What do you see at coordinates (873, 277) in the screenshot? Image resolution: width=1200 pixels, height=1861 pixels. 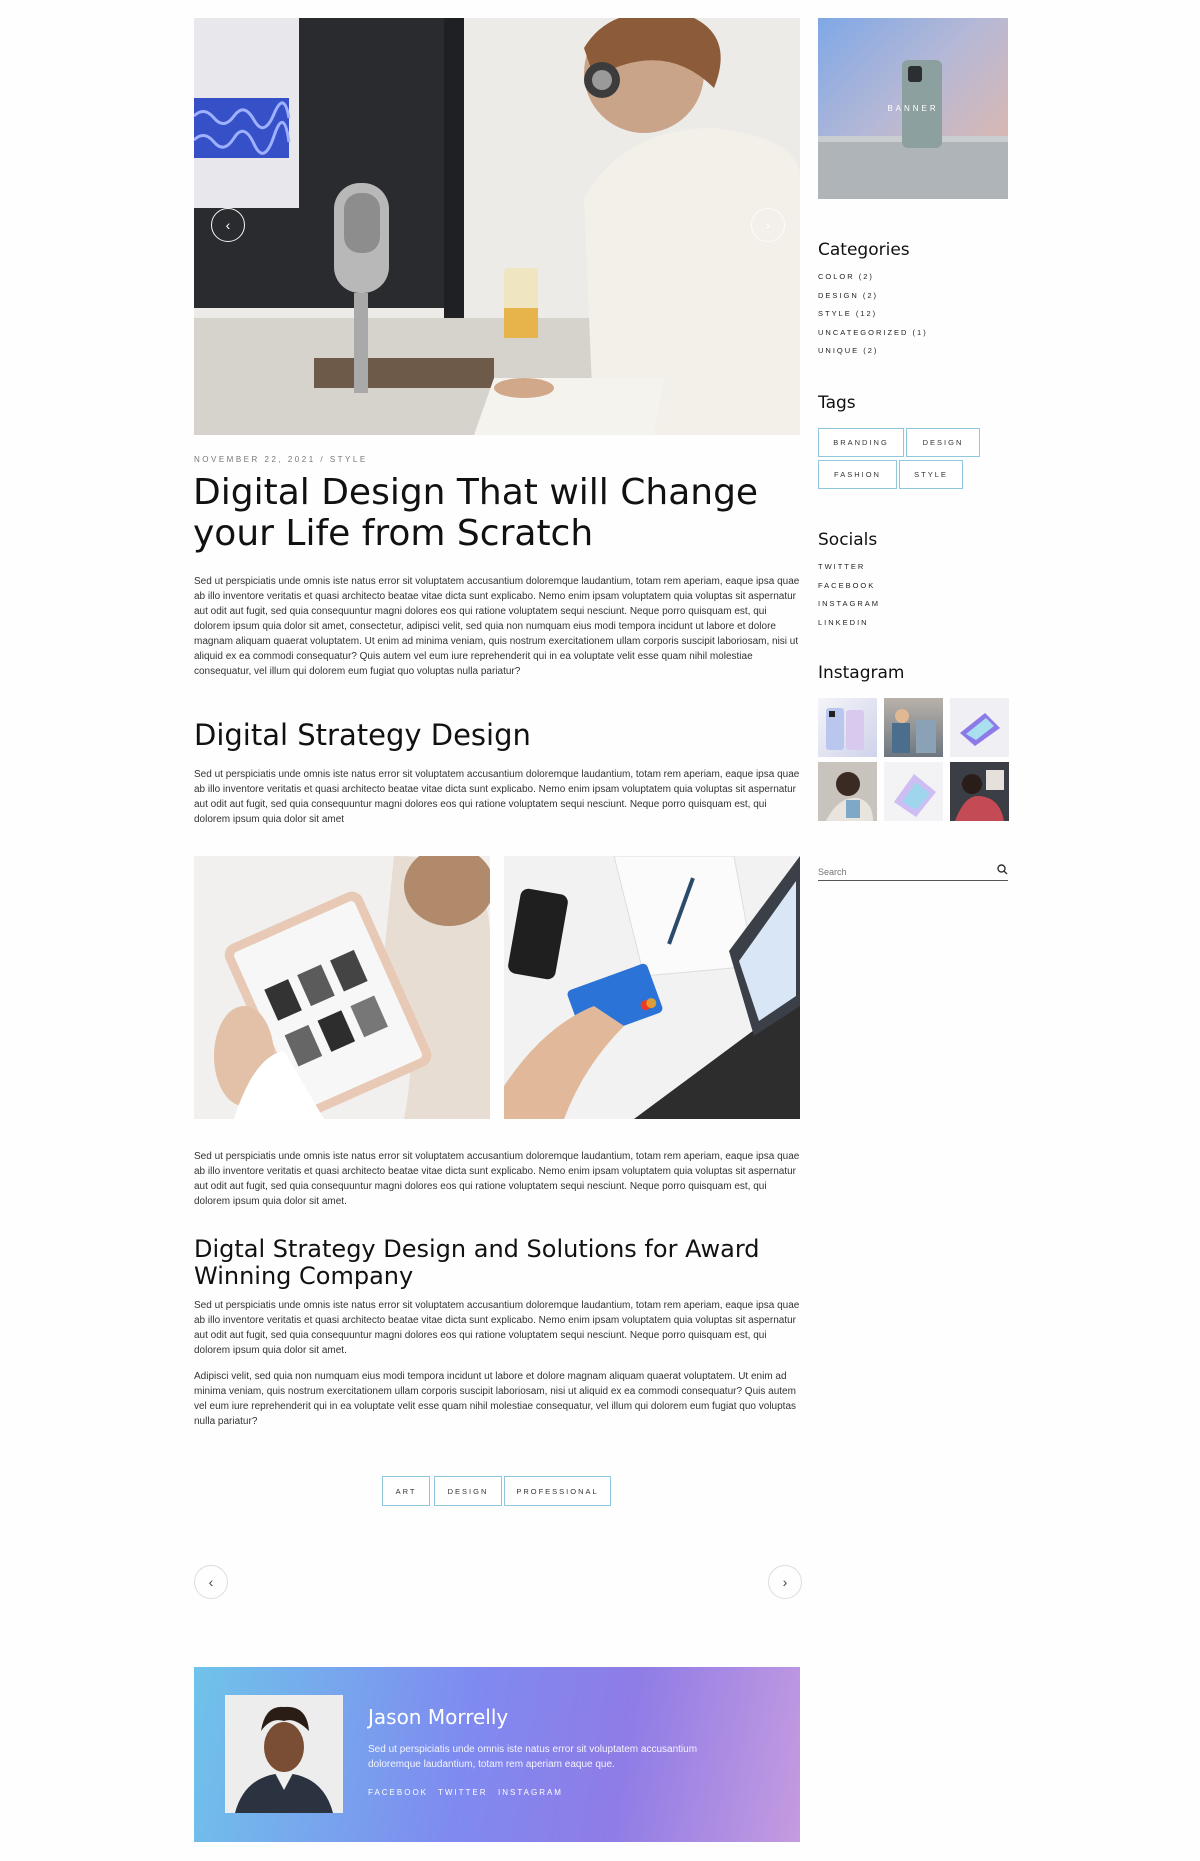 I see `category-color: COLOR (2)` at bounding box center [873, 277].